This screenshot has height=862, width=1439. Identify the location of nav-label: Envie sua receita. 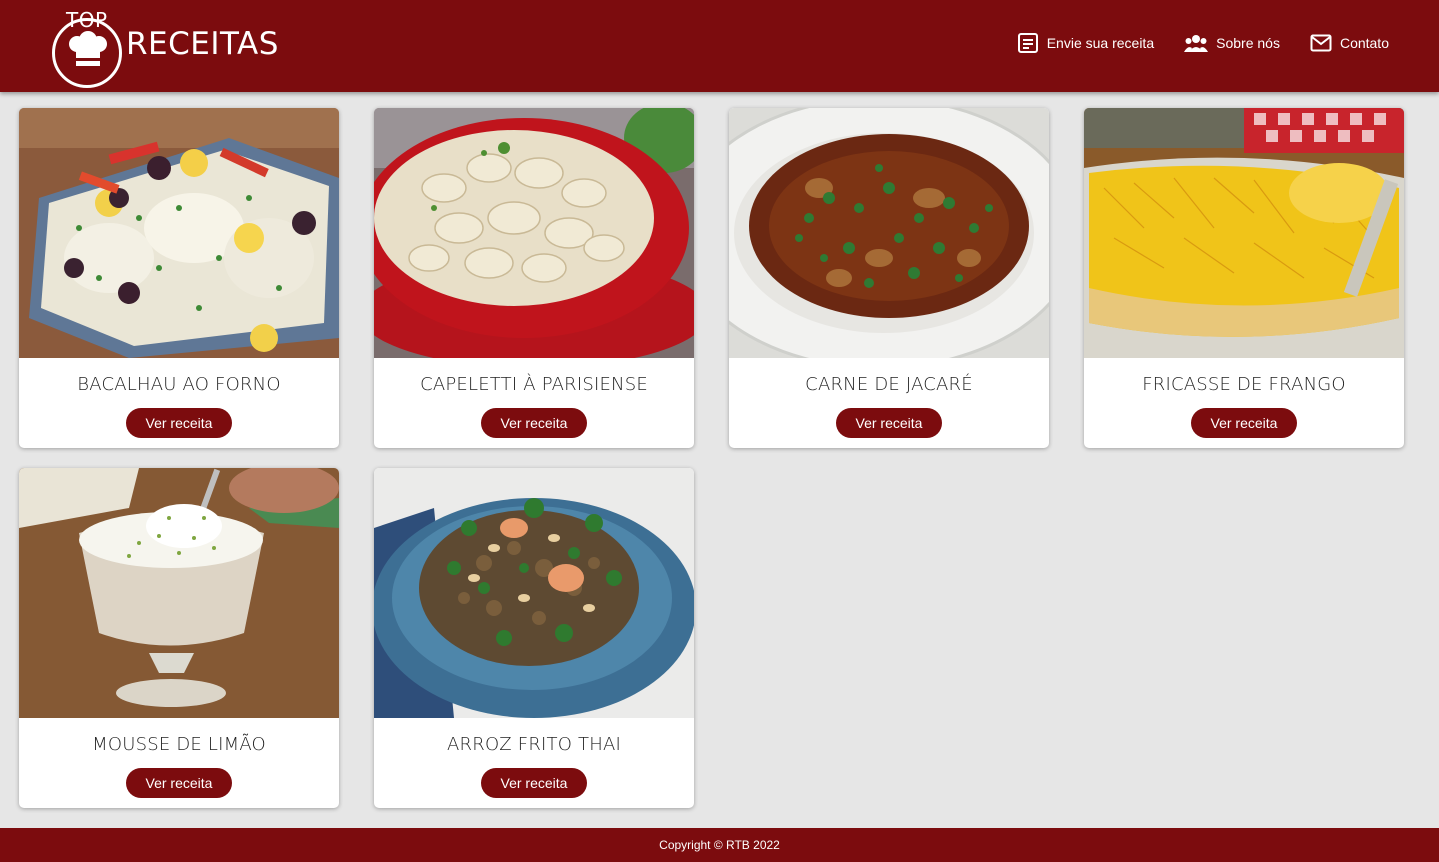
(1100, 43).